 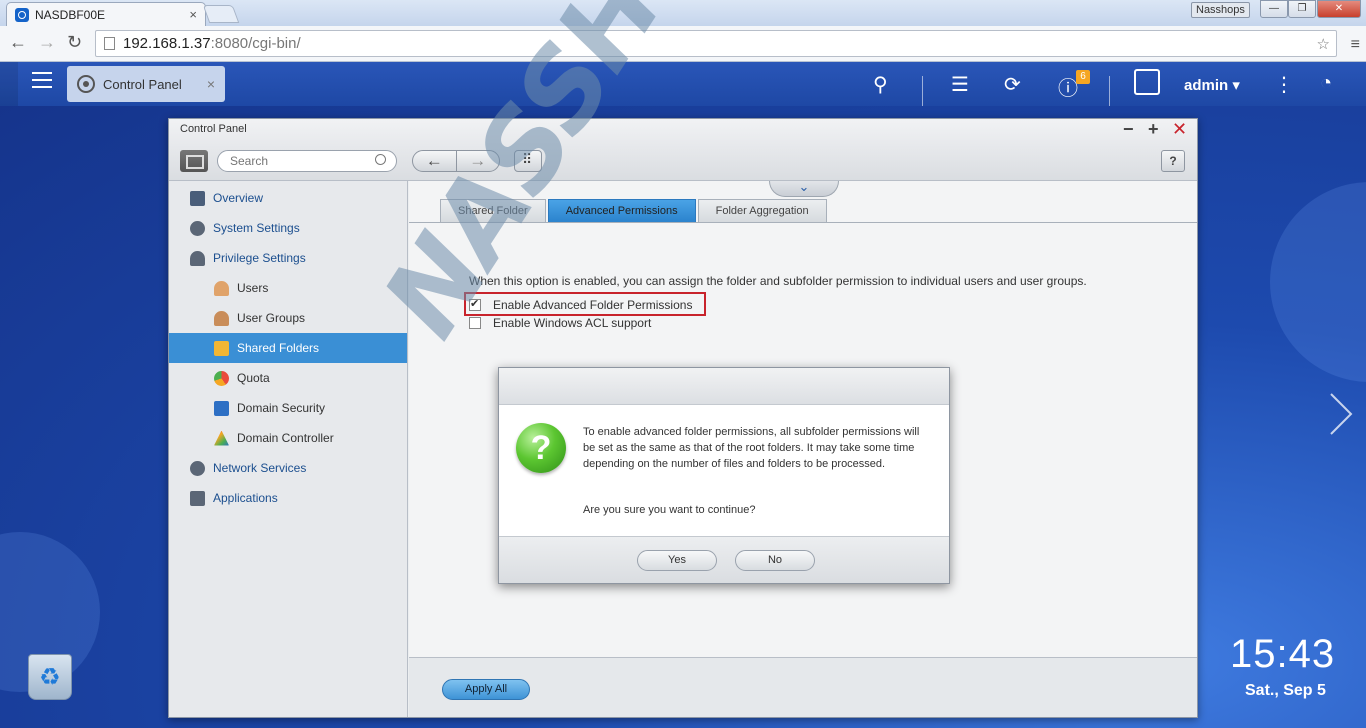 I want to click on quota-icon, so click(x=221, y=378).